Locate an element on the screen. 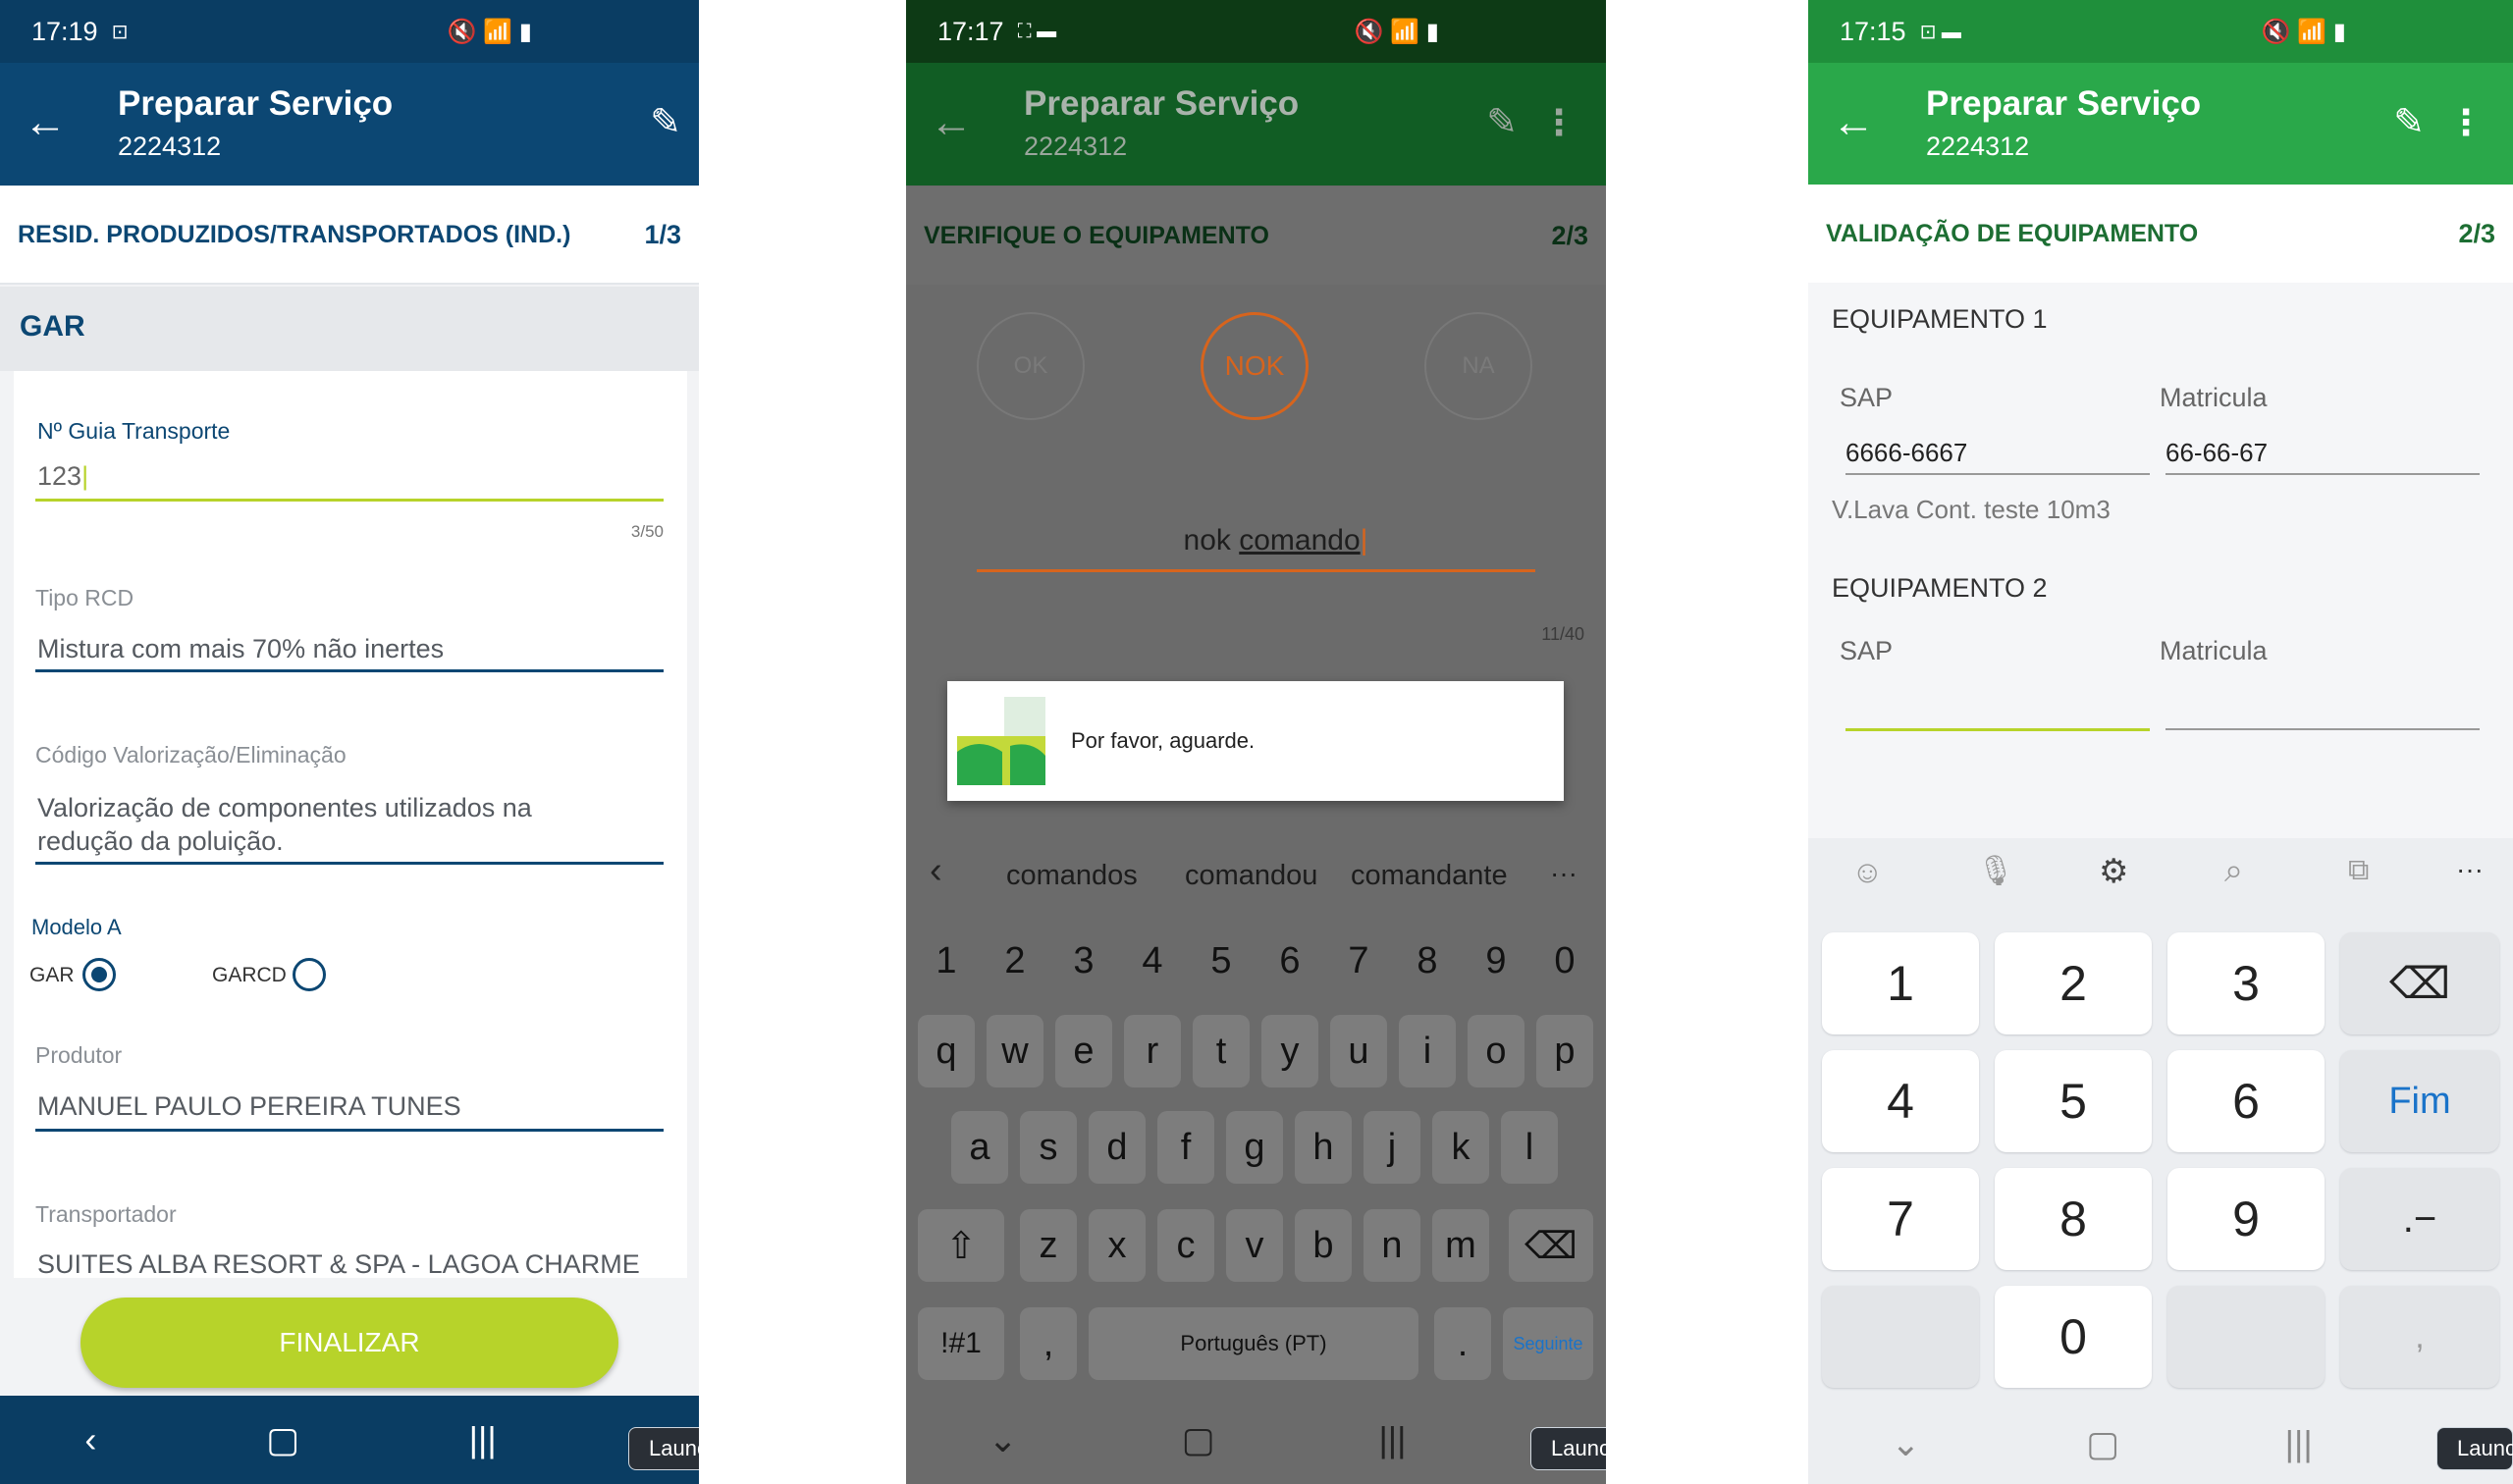 The height and width of the screenshot is (1484, 2513). suggestion-2: comandou is located at coordinates (1251, 876).